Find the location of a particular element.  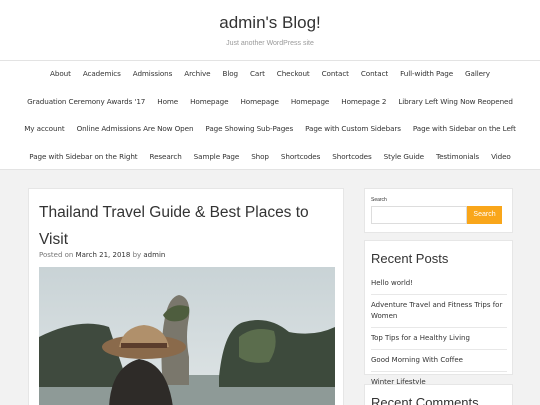

menu-item: My account is located at coordinates (44, 128).